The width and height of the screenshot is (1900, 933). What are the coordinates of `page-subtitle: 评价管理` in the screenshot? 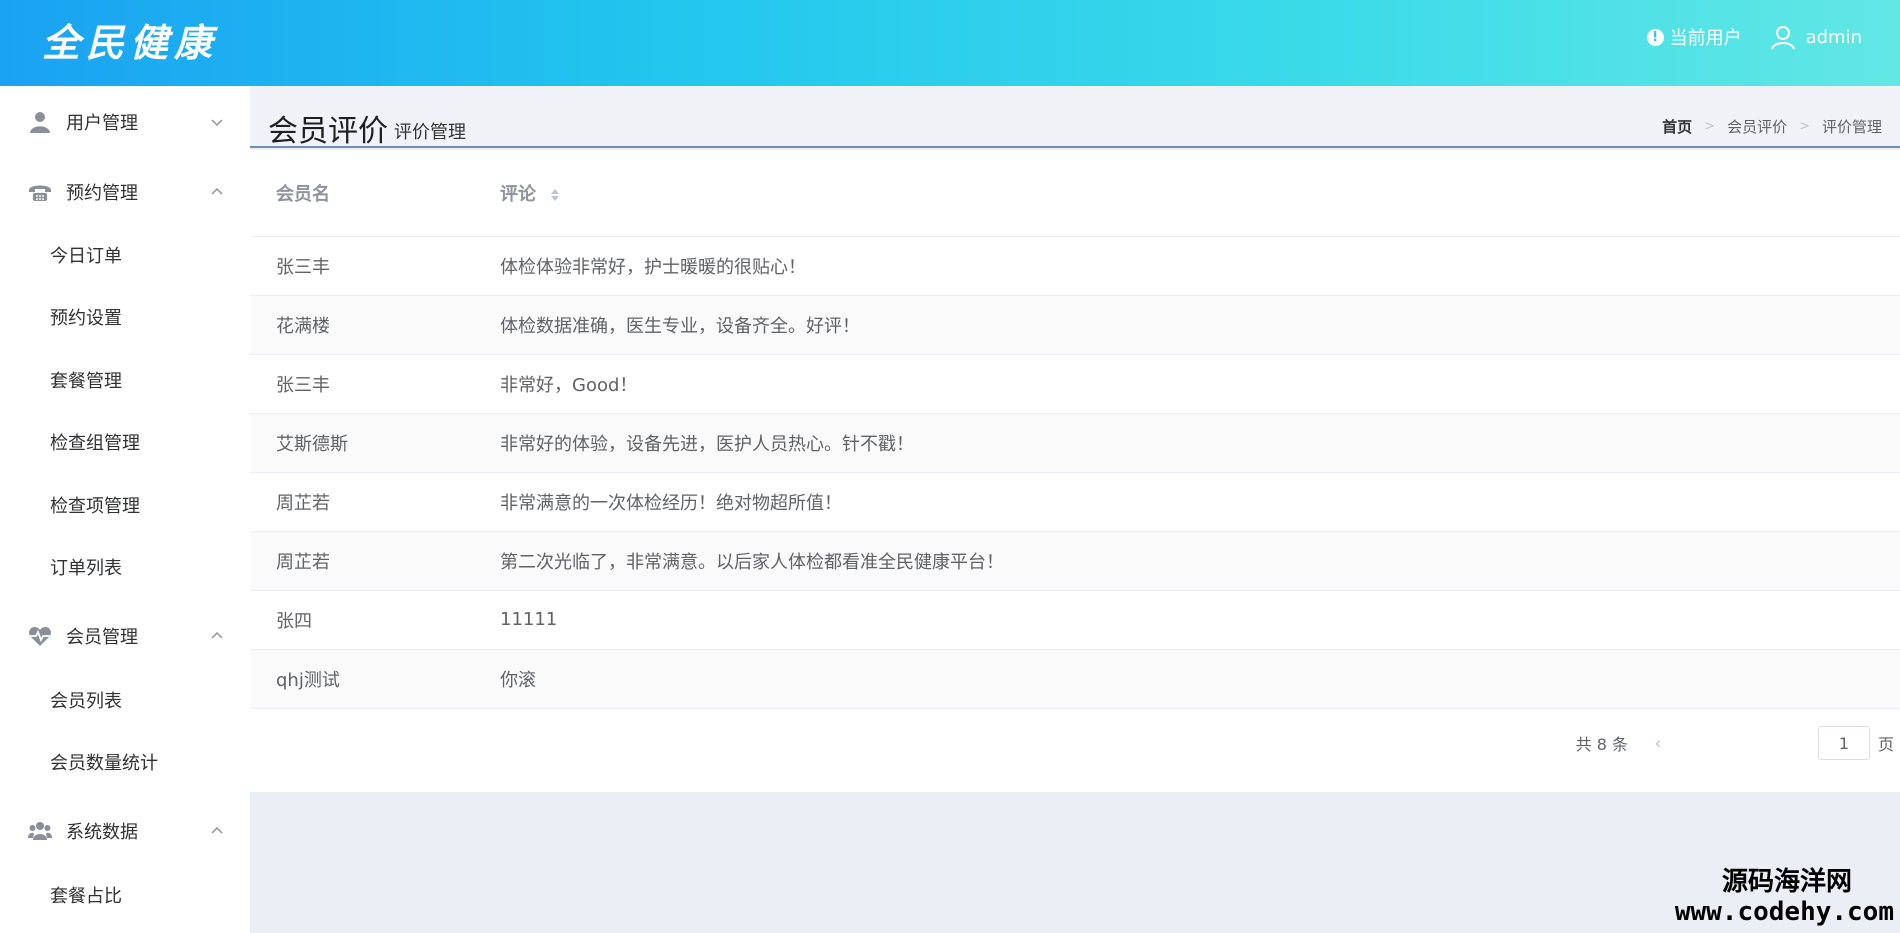 It's located at (430, 132).